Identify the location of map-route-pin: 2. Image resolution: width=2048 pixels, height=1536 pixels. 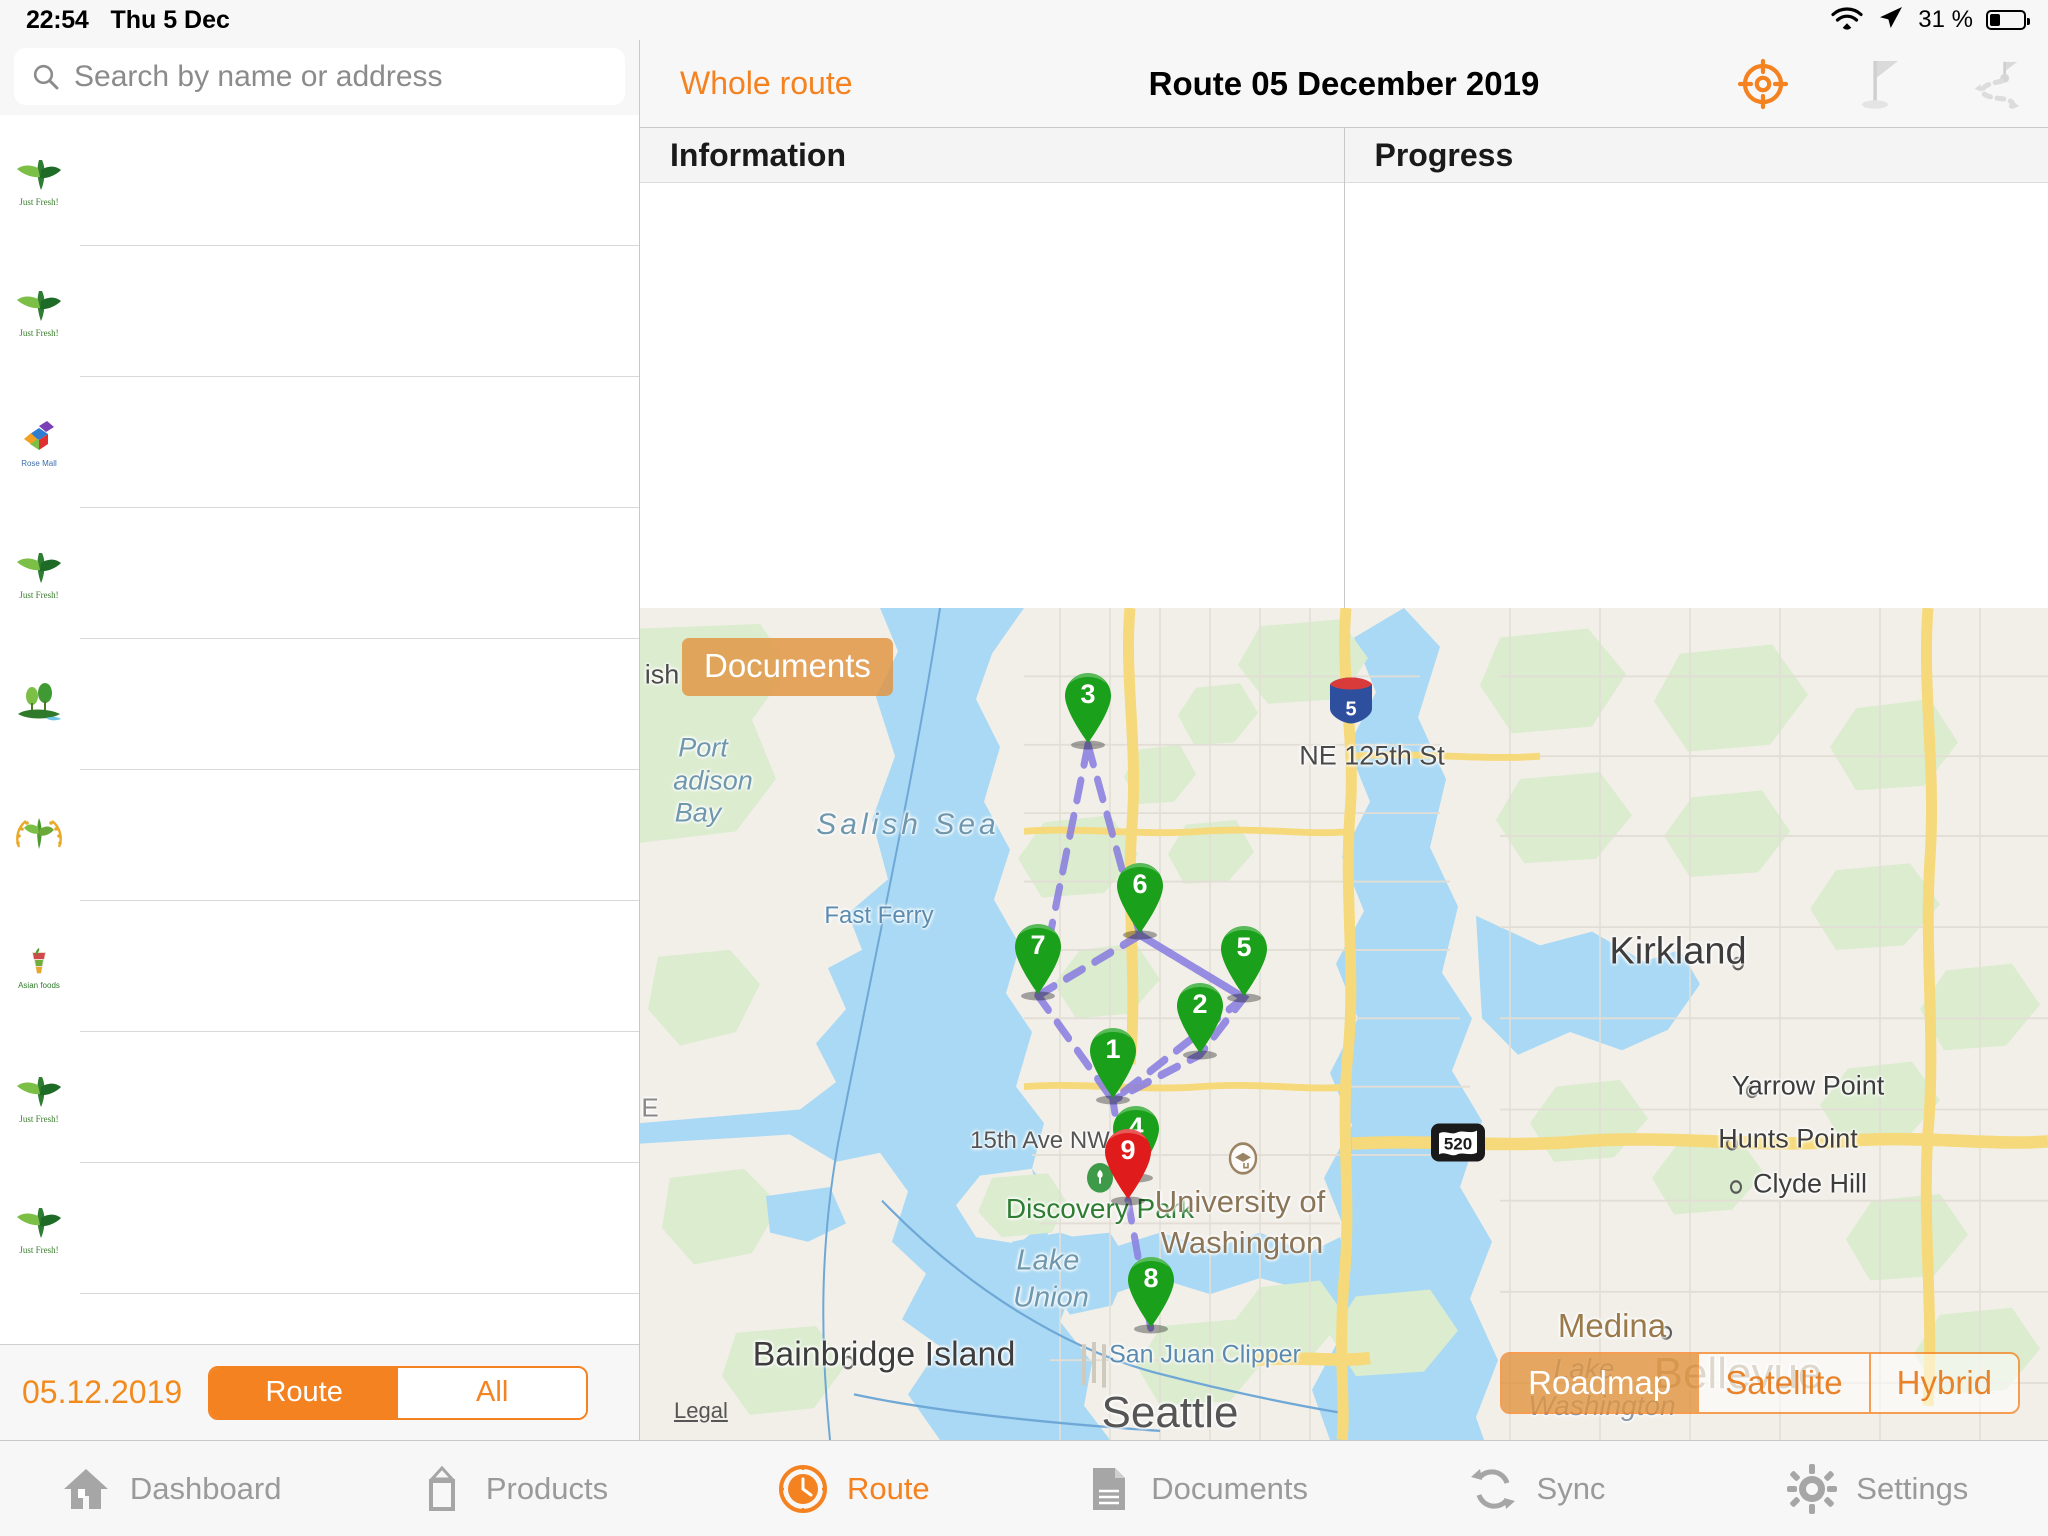
(1200, 1018).